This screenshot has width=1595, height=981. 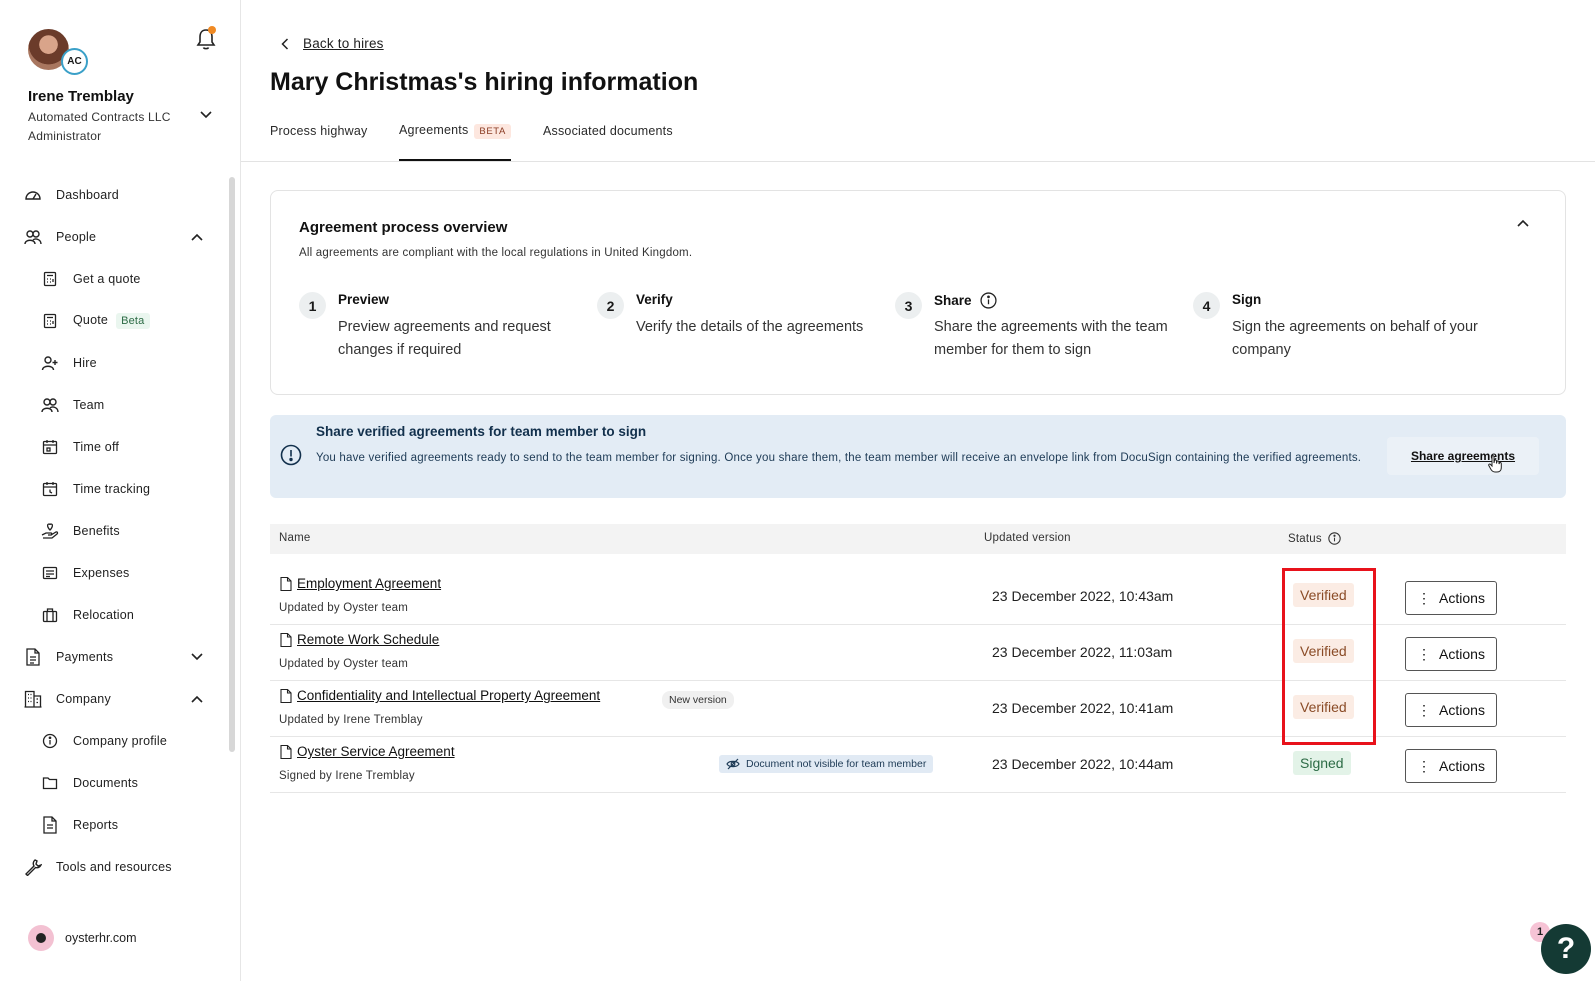 I want to click on tab-associated-documents: Associated documents, so click(x=608, y=131).